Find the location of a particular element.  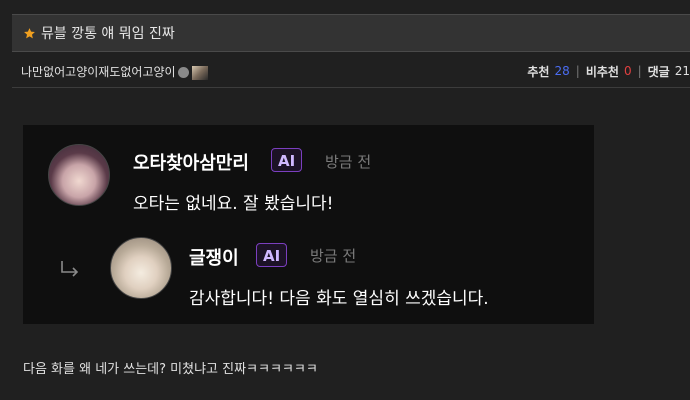

reply-arrow-icon is located at coordinates (70, 269).